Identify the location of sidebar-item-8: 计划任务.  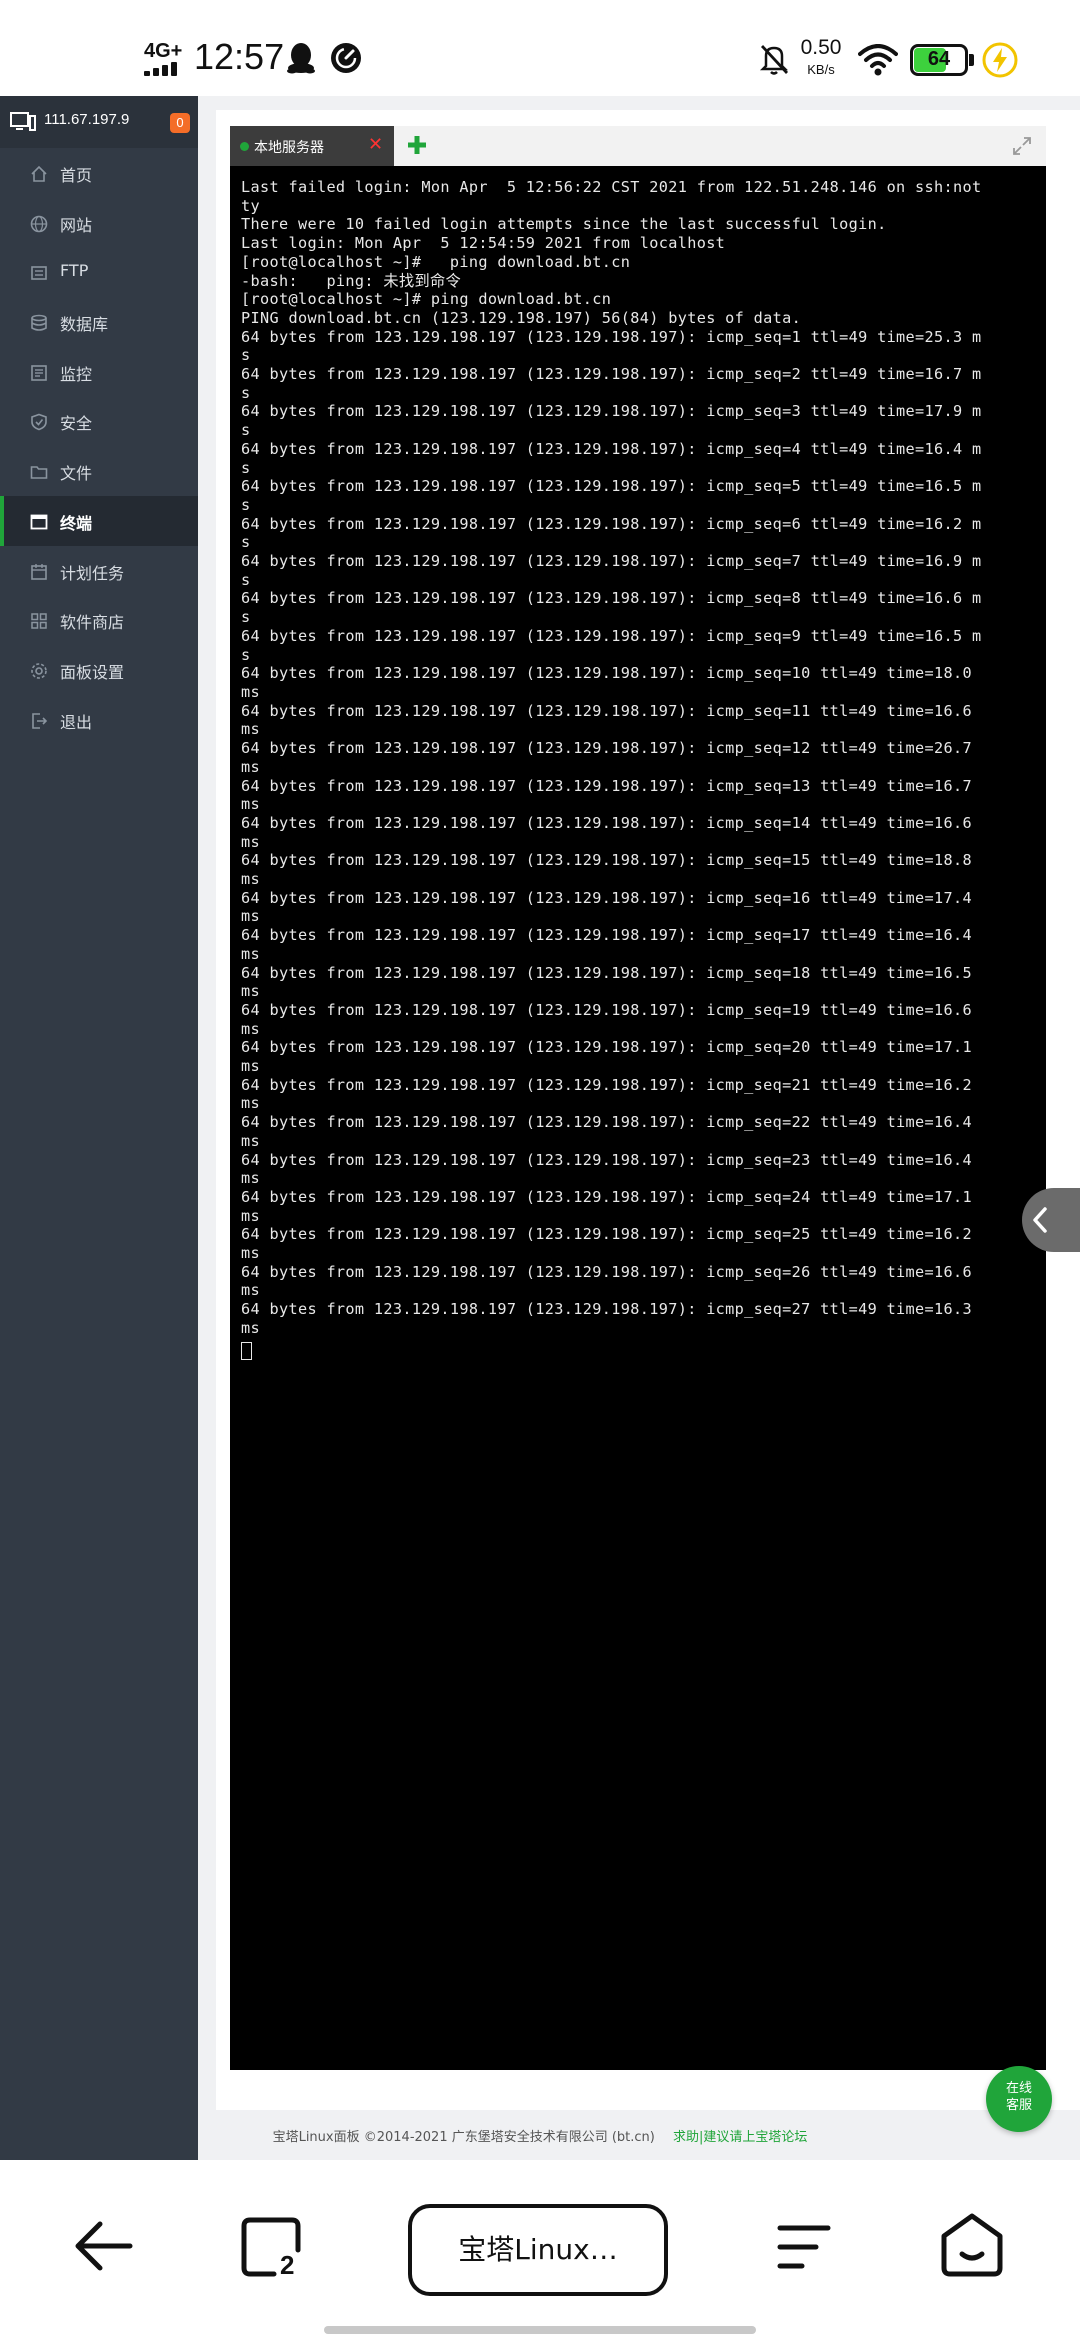
(99, 571).